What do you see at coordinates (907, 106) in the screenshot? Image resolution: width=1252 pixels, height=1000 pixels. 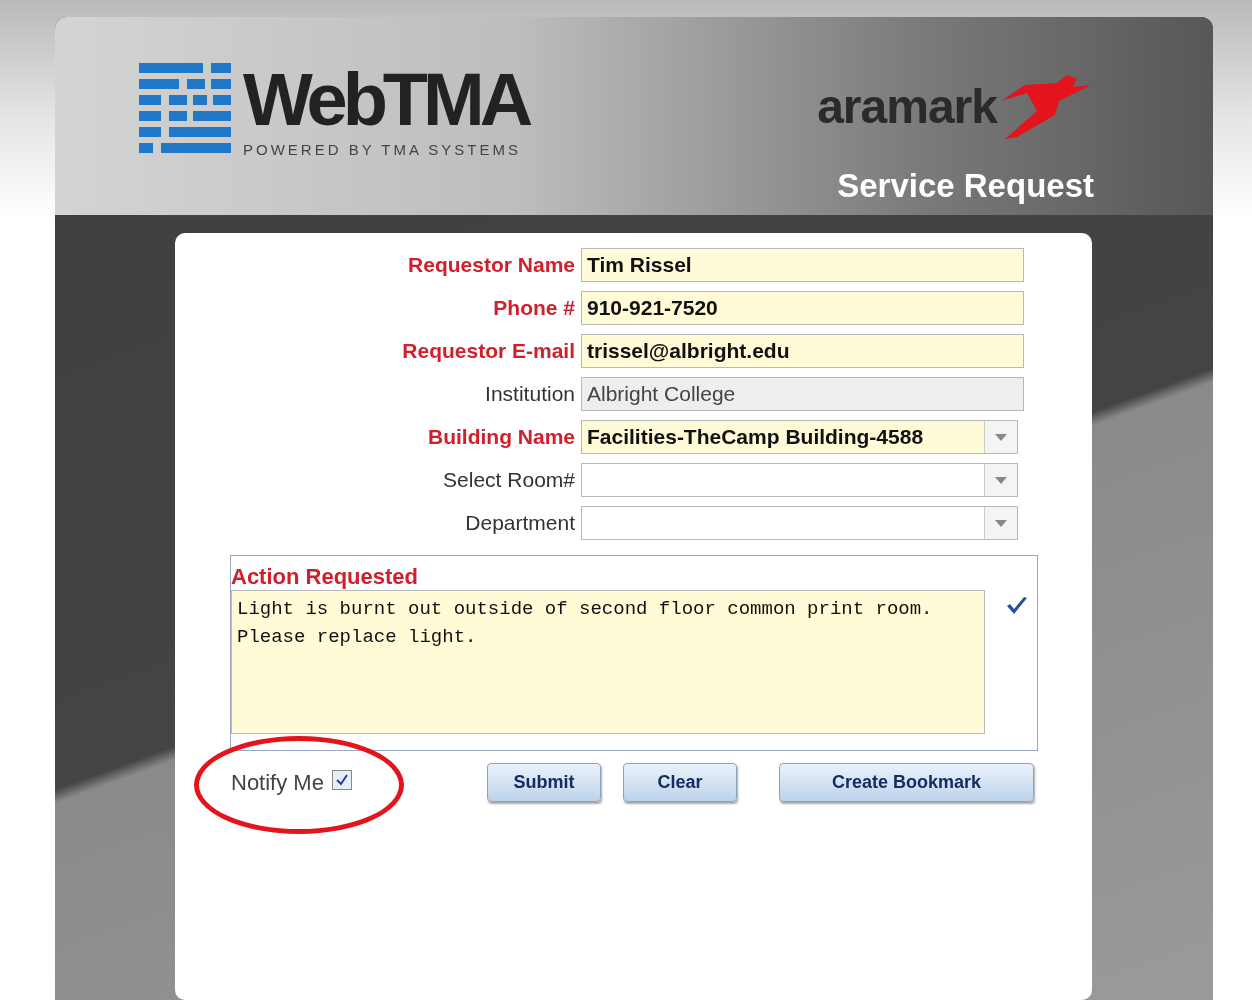 I see `partner-logo: aramark` at bounding box center [907, 106].